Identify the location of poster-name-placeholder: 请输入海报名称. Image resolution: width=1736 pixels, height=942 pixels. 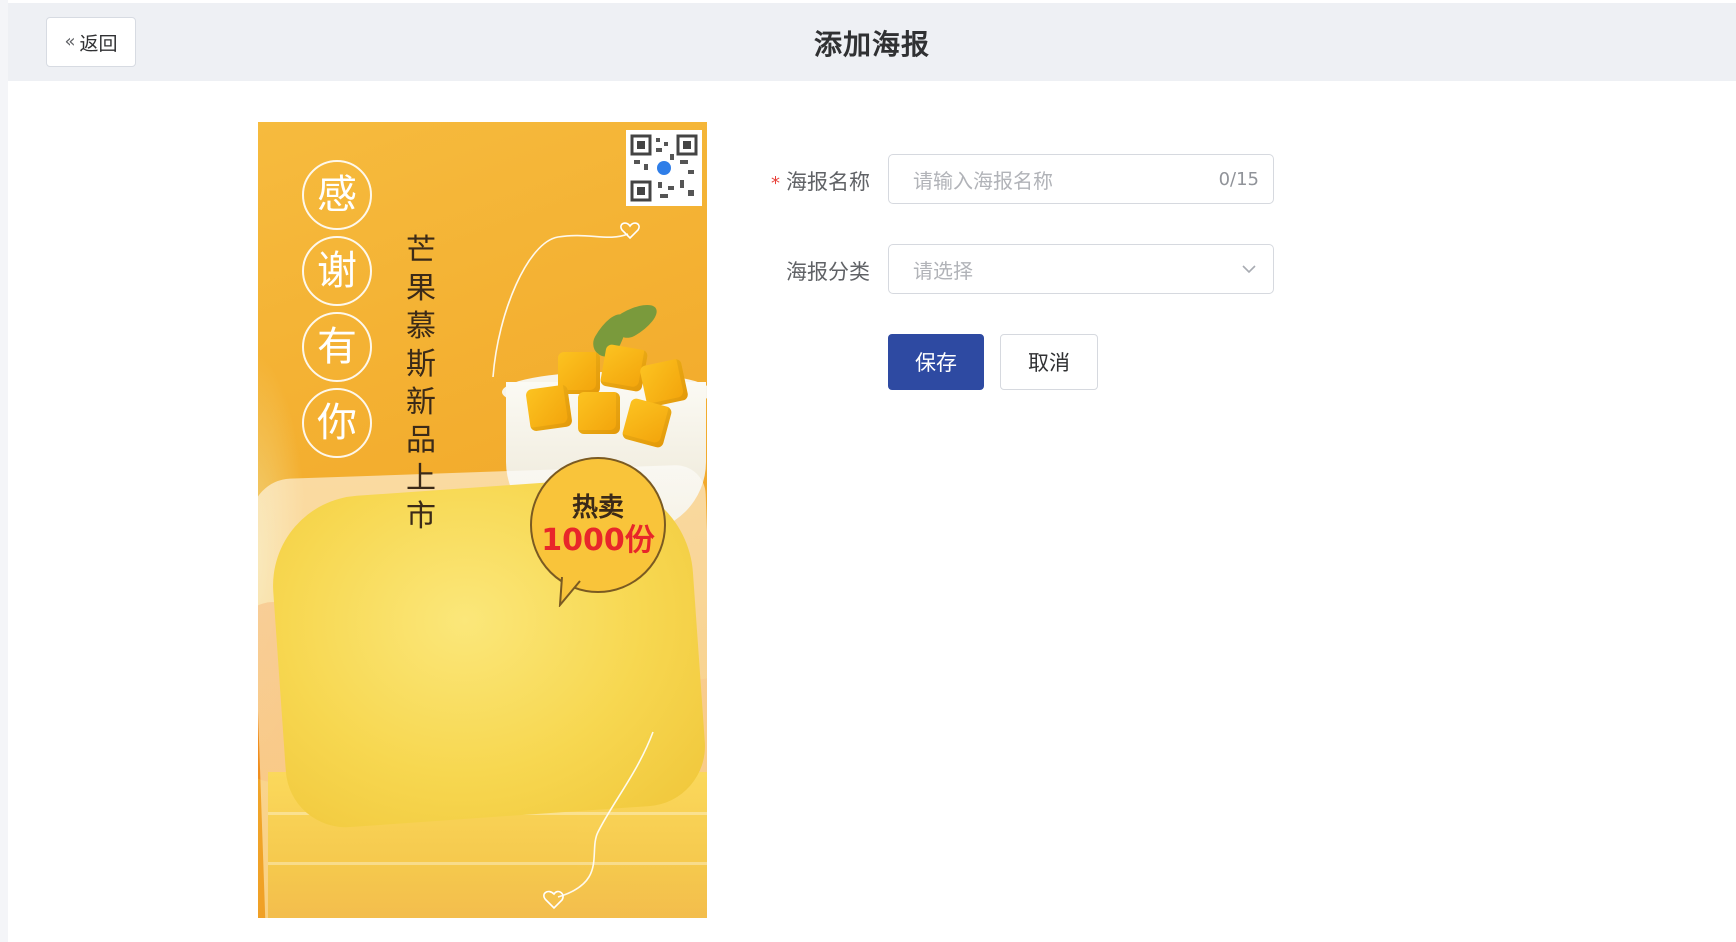
(983, 180).